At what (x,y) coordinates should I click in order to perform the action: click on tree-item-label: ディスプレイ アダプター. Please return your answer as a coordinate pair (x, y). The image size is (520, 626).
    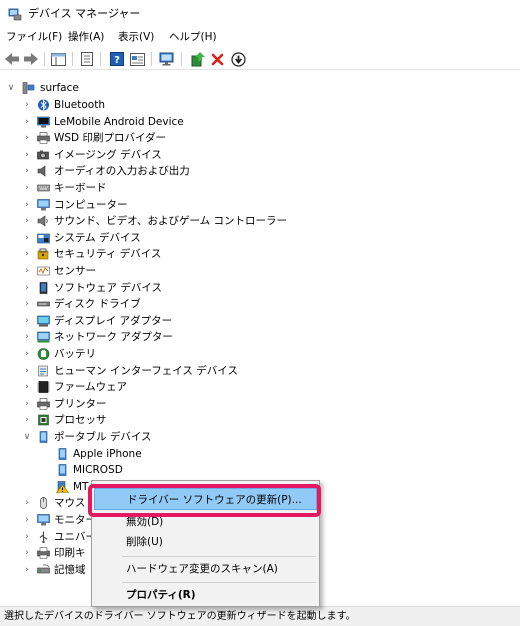
    Looking at the image, I should click on (113, 320).